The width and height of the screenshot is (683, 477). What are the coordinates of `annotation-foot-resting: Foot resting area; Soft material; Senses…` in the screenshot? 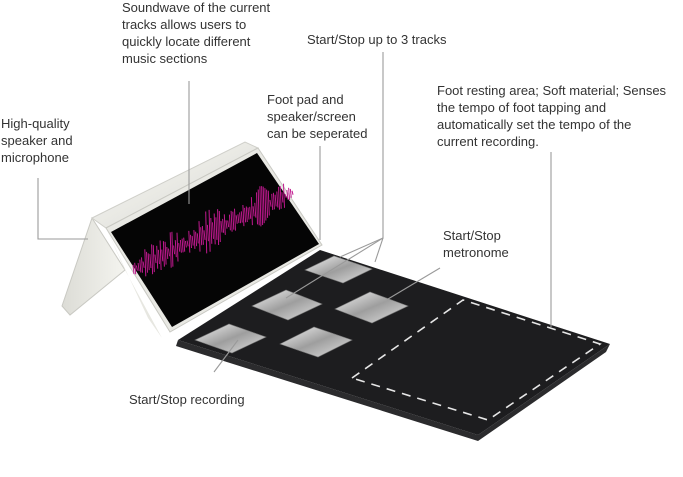 It's located at (552, 116).